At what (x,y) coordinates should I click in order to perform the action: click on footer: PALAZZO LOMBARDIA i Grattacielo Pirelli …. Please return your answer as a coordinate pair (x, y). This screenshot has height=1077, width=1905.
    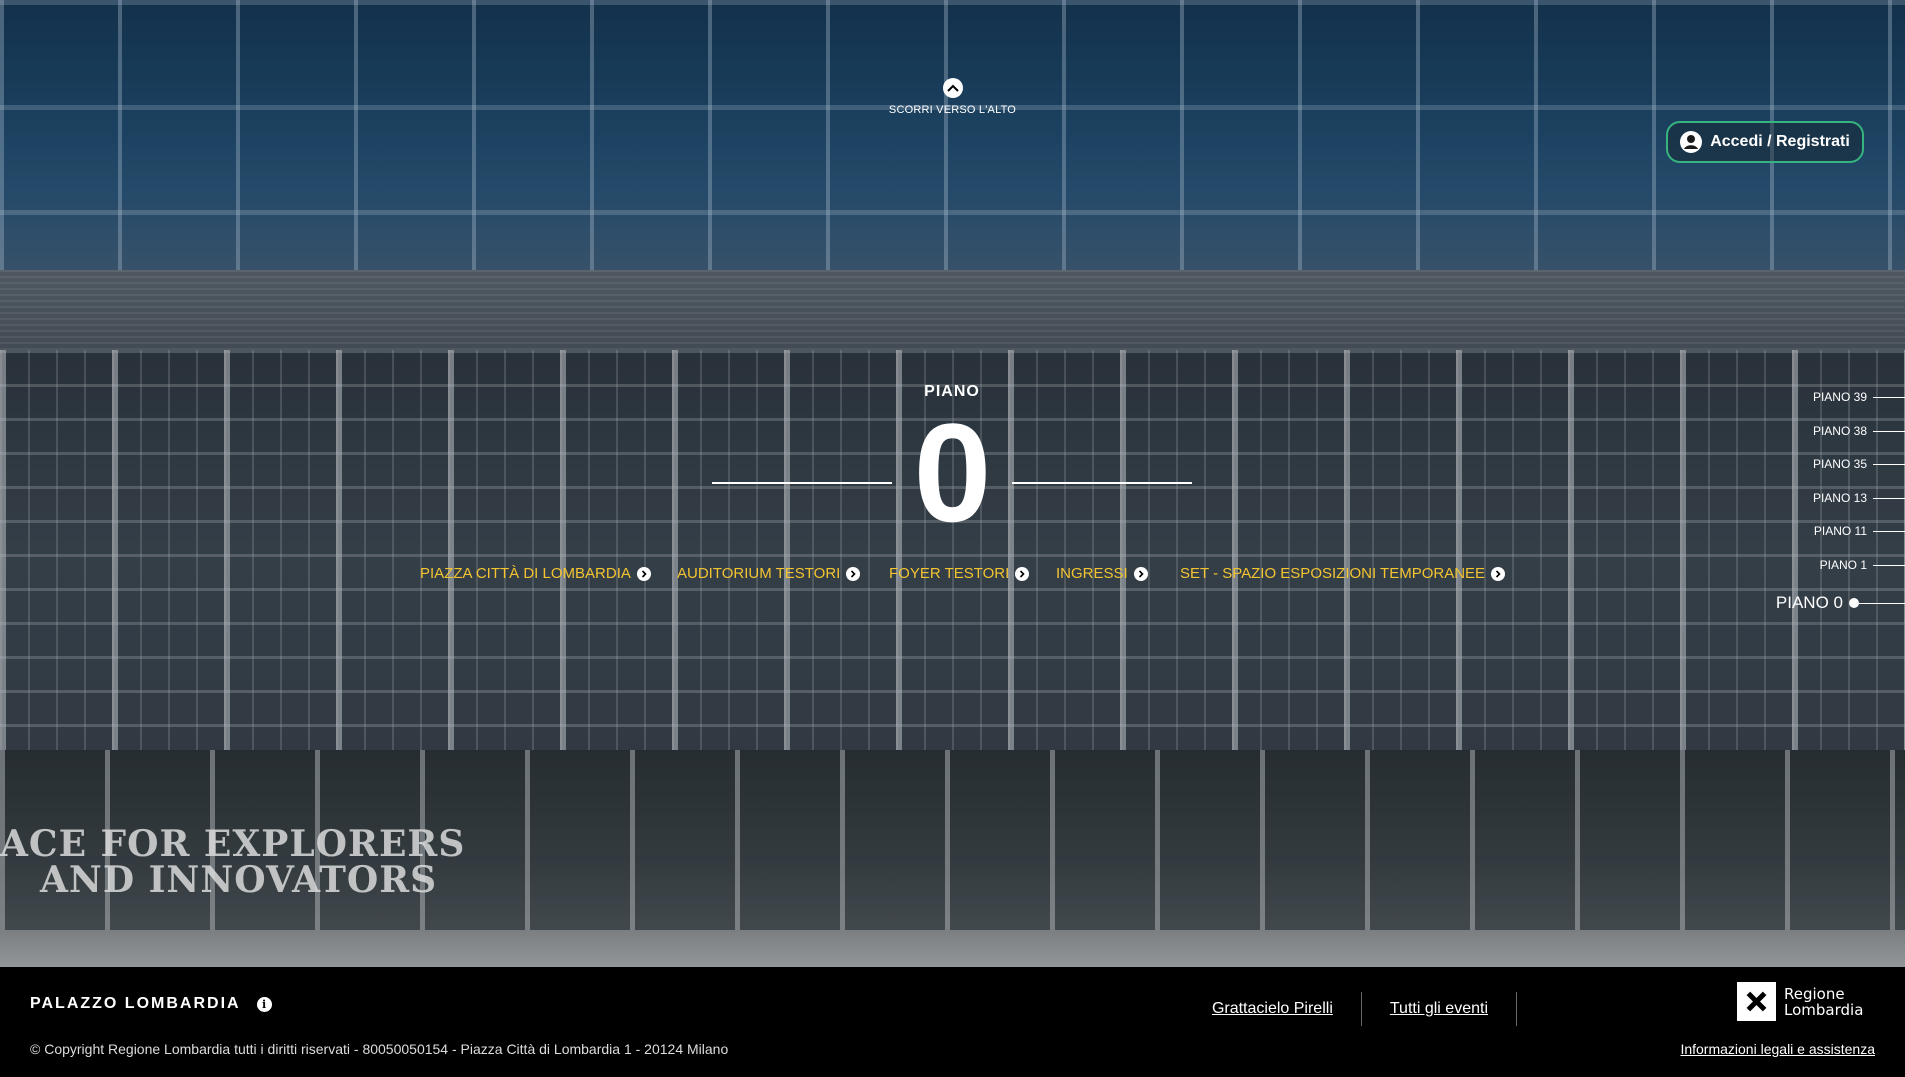
    Looking at the image, I should click on (952, 1022).